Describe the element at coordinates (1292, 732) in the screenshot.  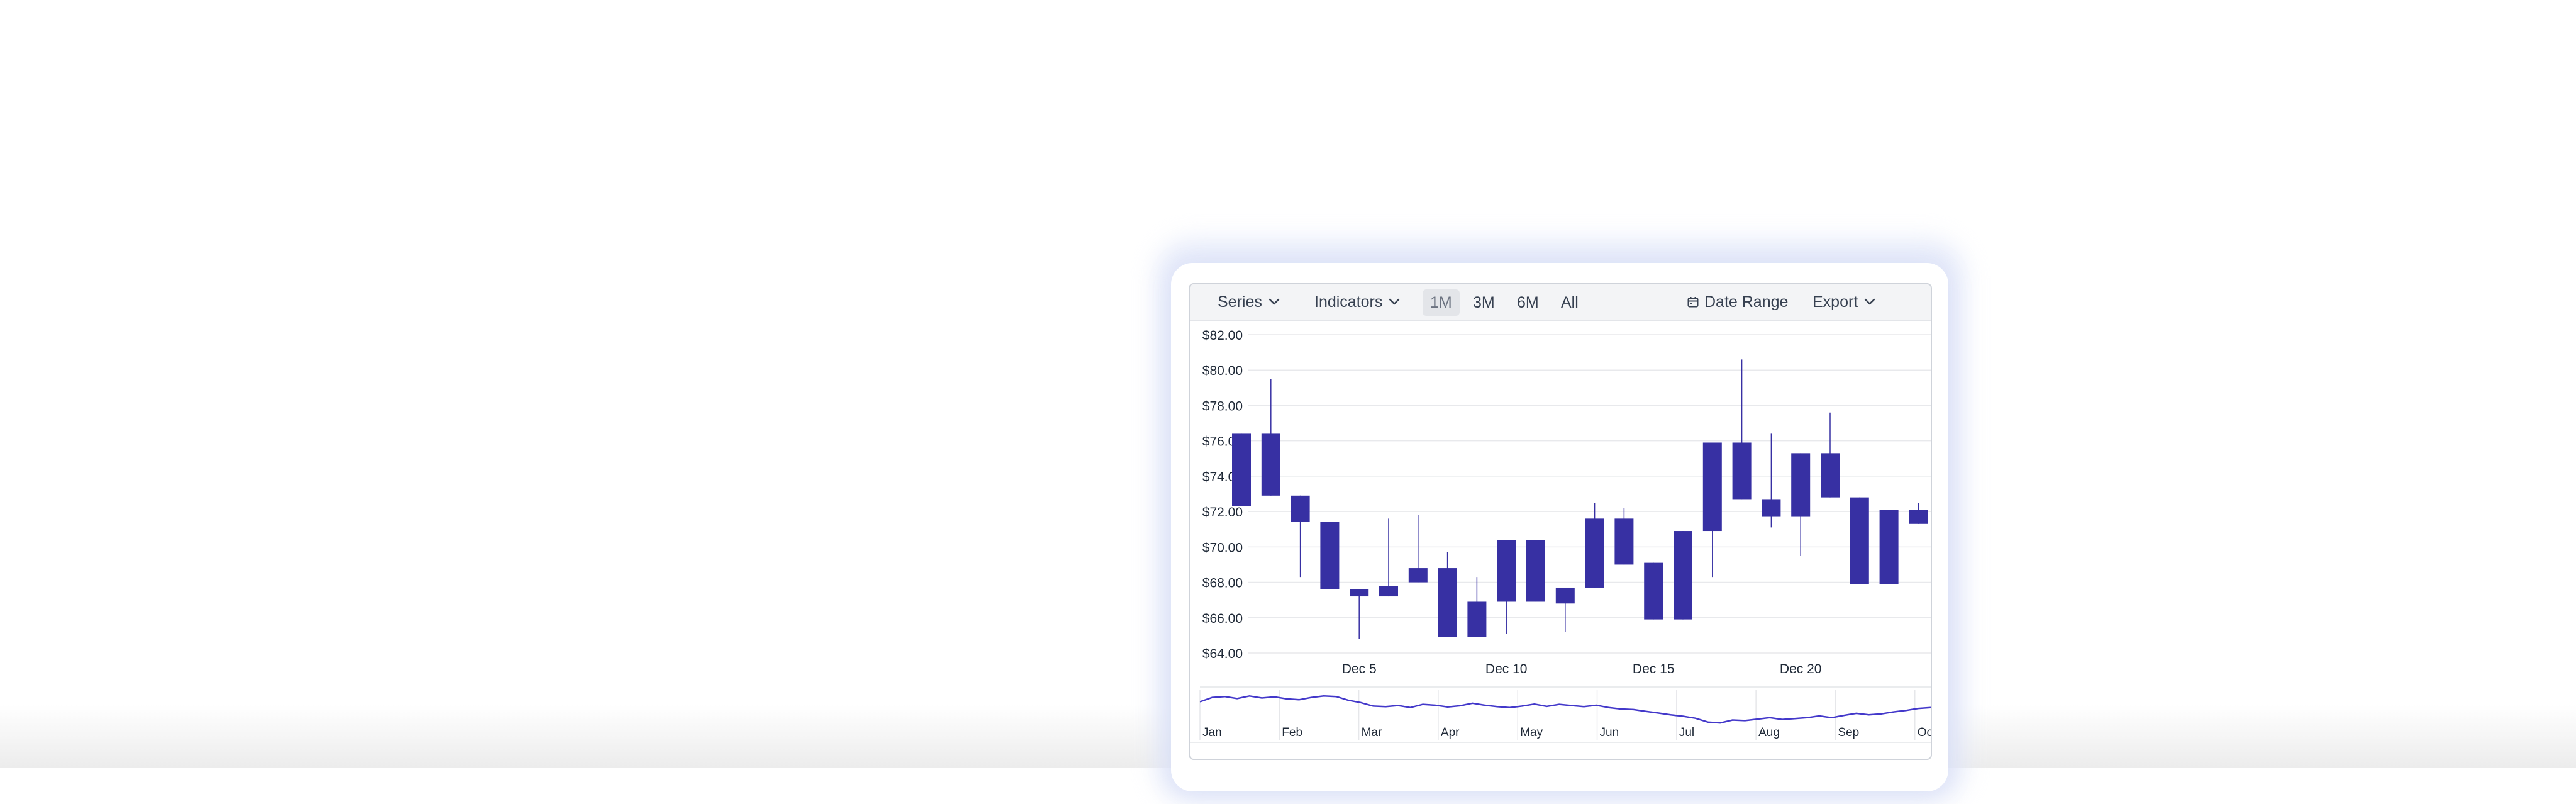
I see `navigator-month-label: Feb` at that location.